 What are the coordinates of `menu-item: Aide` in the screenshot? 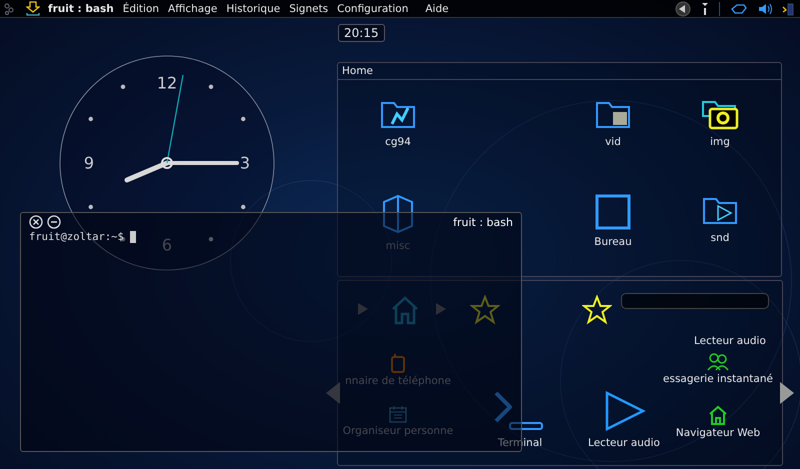 It's located at (437, 8).